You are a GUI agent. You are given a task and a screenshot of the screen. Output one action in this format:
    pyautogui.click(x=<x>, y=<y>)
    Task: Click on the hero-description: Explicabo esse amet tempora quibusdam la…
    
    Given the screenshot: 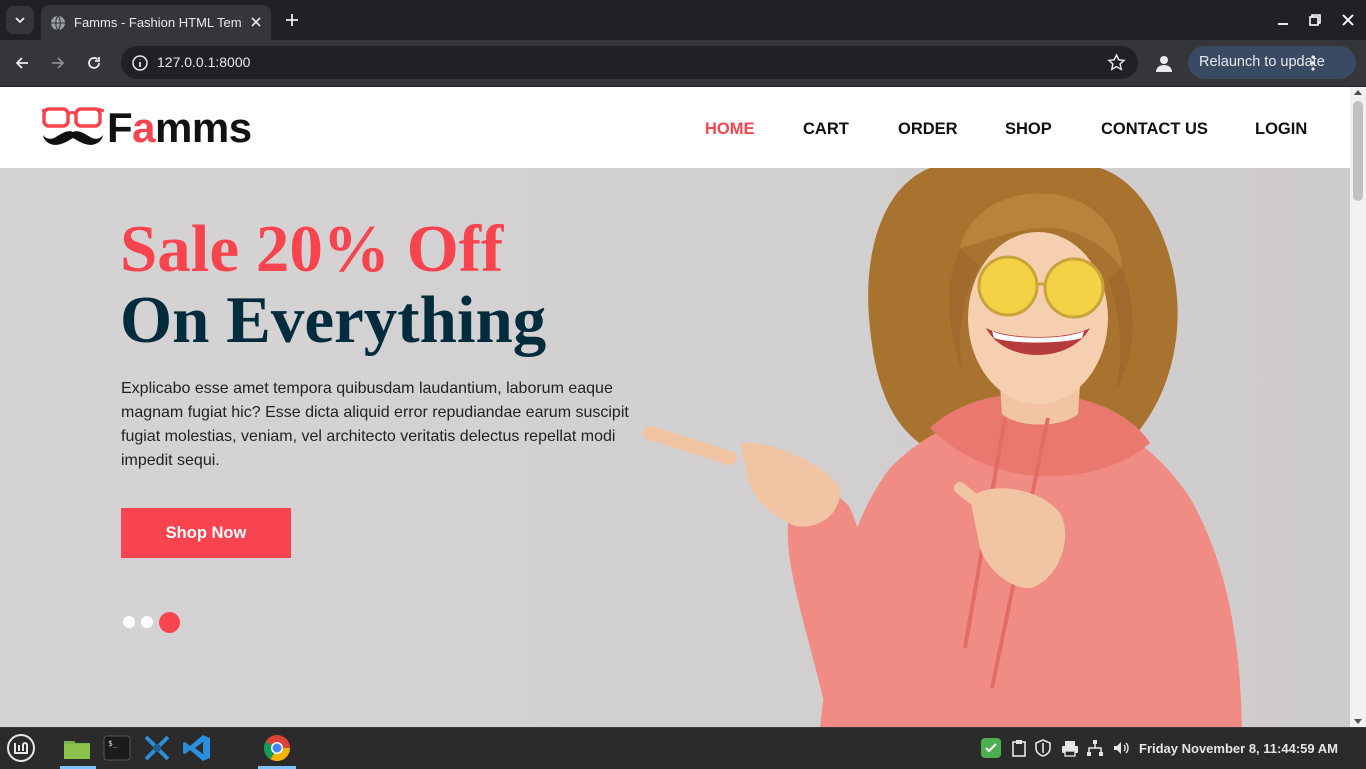 What is the action you would take?
    pyautogui.click(x=375, y=424)
    